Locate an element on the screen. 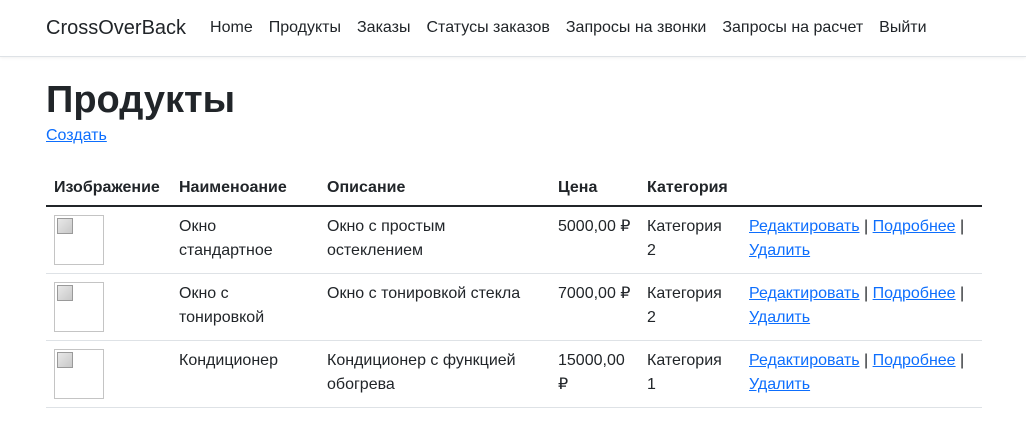 The width and height of the screenshot is (1026, 434). header-image: Изображение is located at coordinates (108, 189).